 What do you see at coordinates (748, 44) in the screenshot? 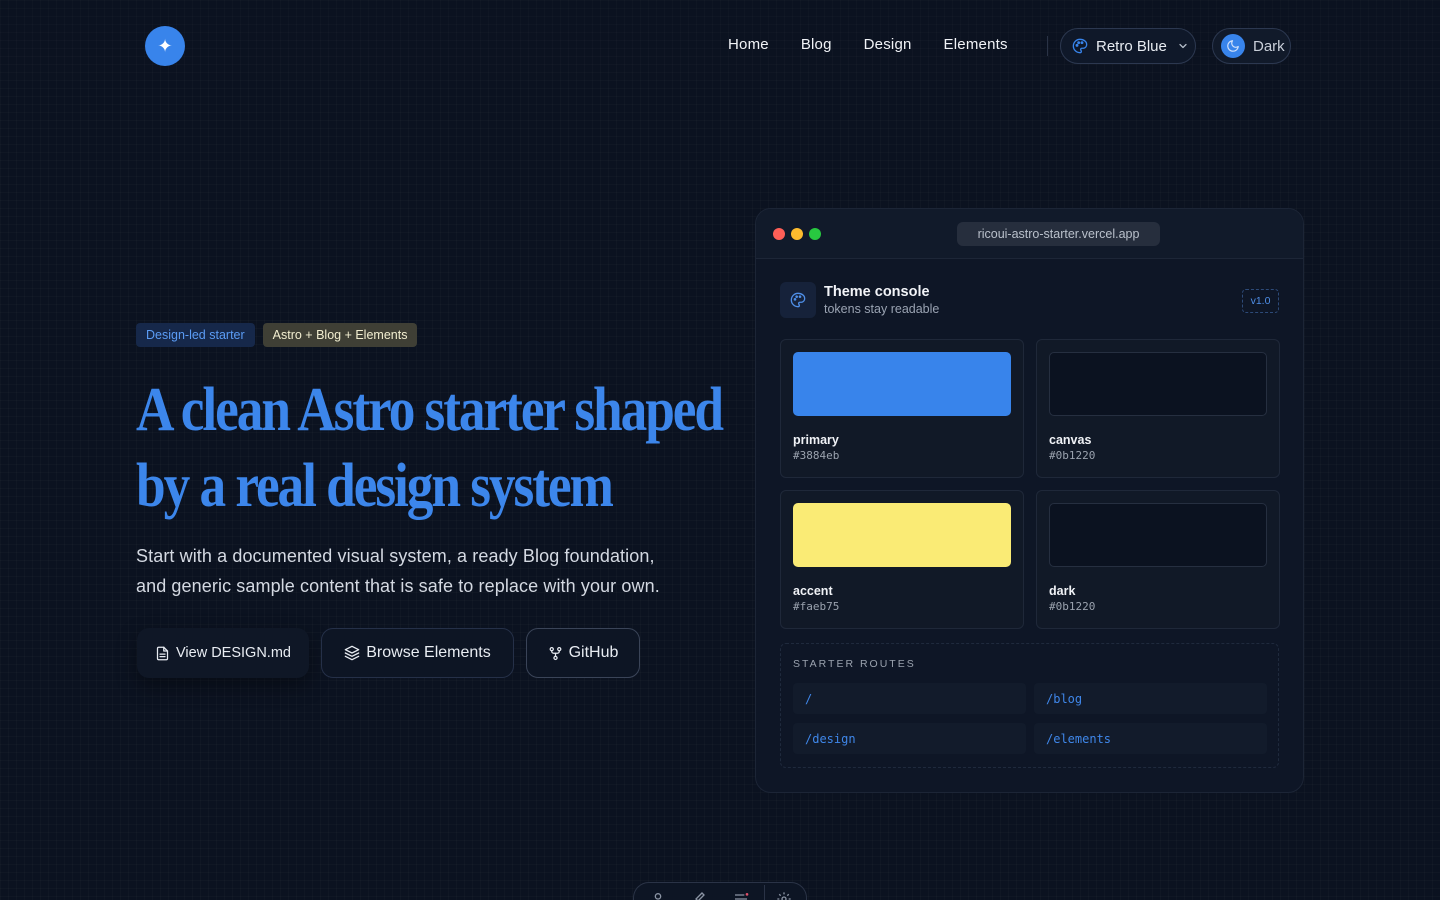
I see `nav-home: Home` at bounding box center [748, 44].